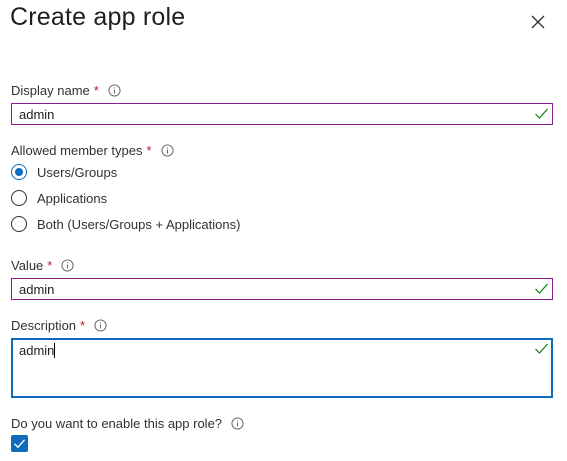 The image size is (567, 461). I want to click on radio-applications: Applications, so click(59, 198).